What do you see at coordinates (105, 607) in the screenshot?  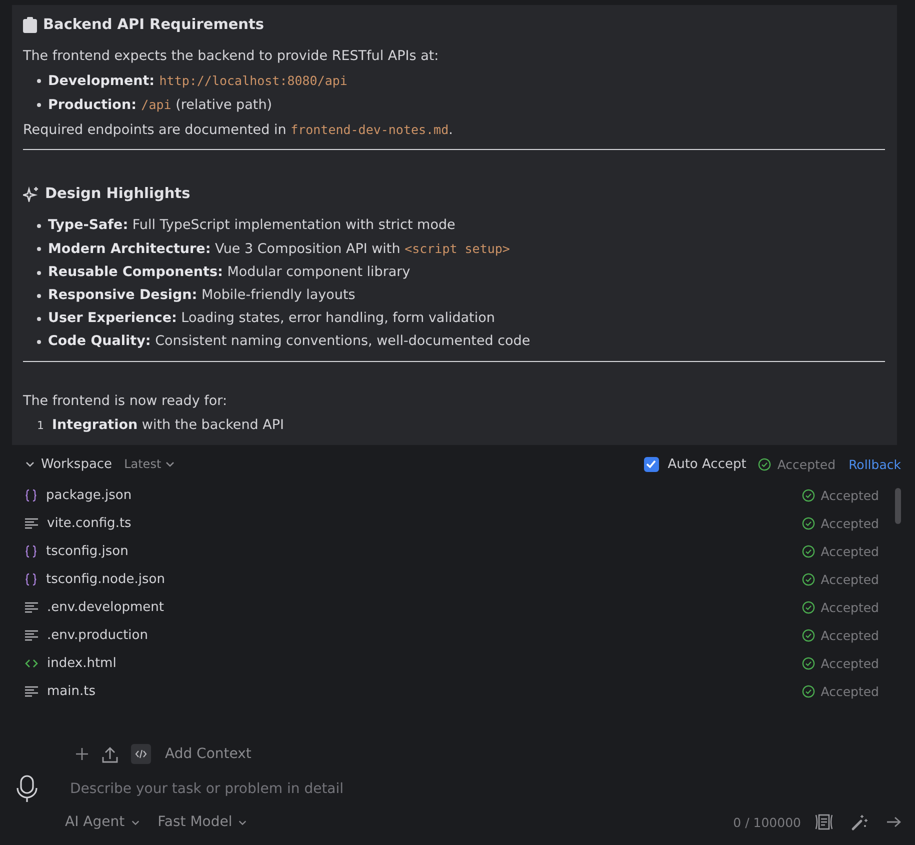 I see `file-name: .env.development` at bounding box center [105, 607].